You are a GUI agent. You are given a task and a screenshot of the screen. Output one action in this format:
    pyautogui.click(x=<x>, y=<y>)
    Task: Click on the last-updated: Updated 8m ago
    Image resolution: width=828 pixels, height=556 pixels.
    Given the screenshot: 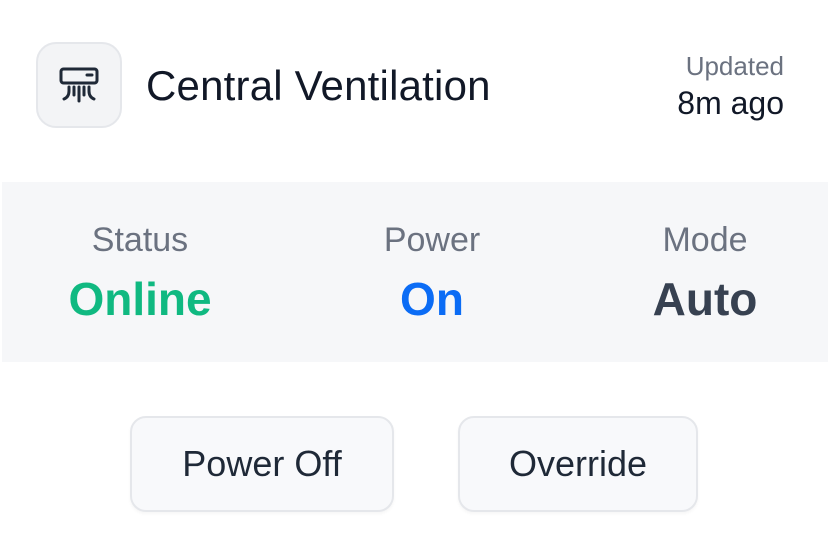 What is the action you would take?
    pyautogui.click(x=730, y=87)
    